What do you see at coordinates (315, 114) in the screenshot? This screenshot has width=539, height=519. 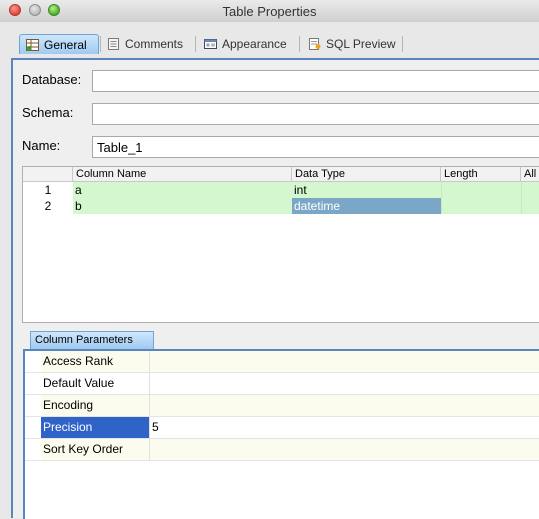 I see `schema-field` at bounding box center [315, 114].